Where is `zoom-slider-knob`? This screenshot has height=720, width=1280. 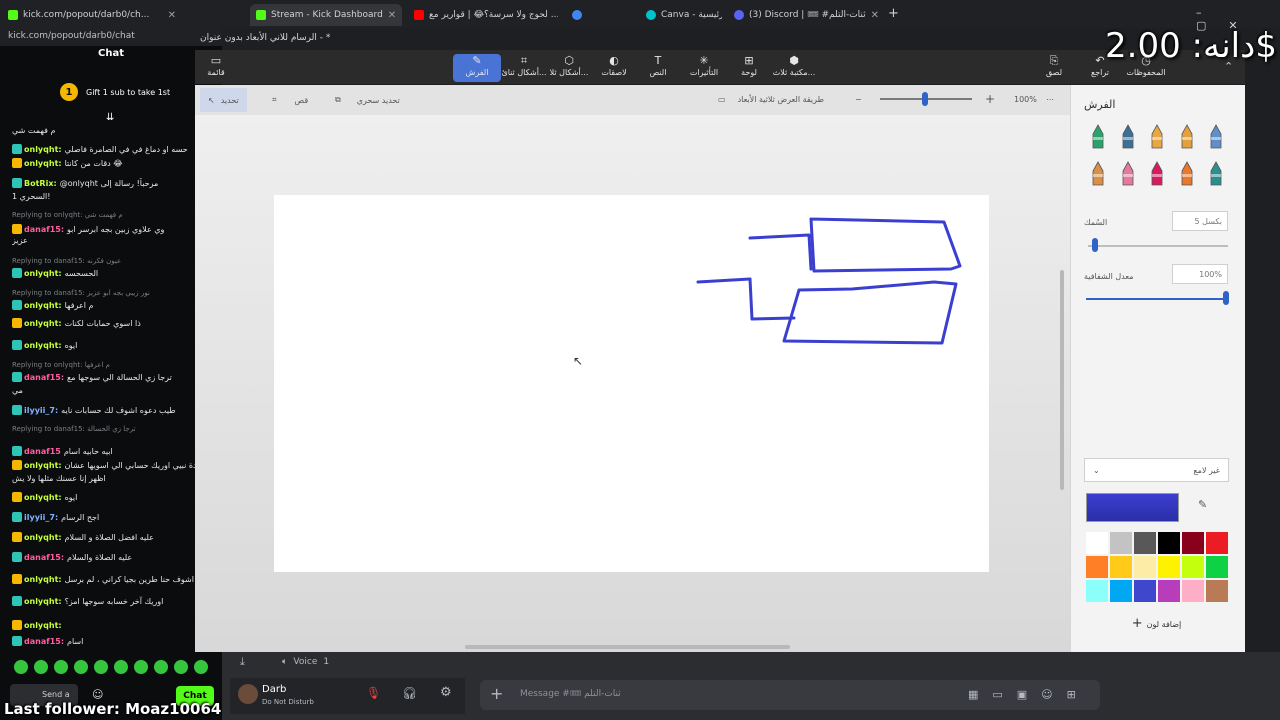 zoom-slider-knob is located at coordinates (925, 99).